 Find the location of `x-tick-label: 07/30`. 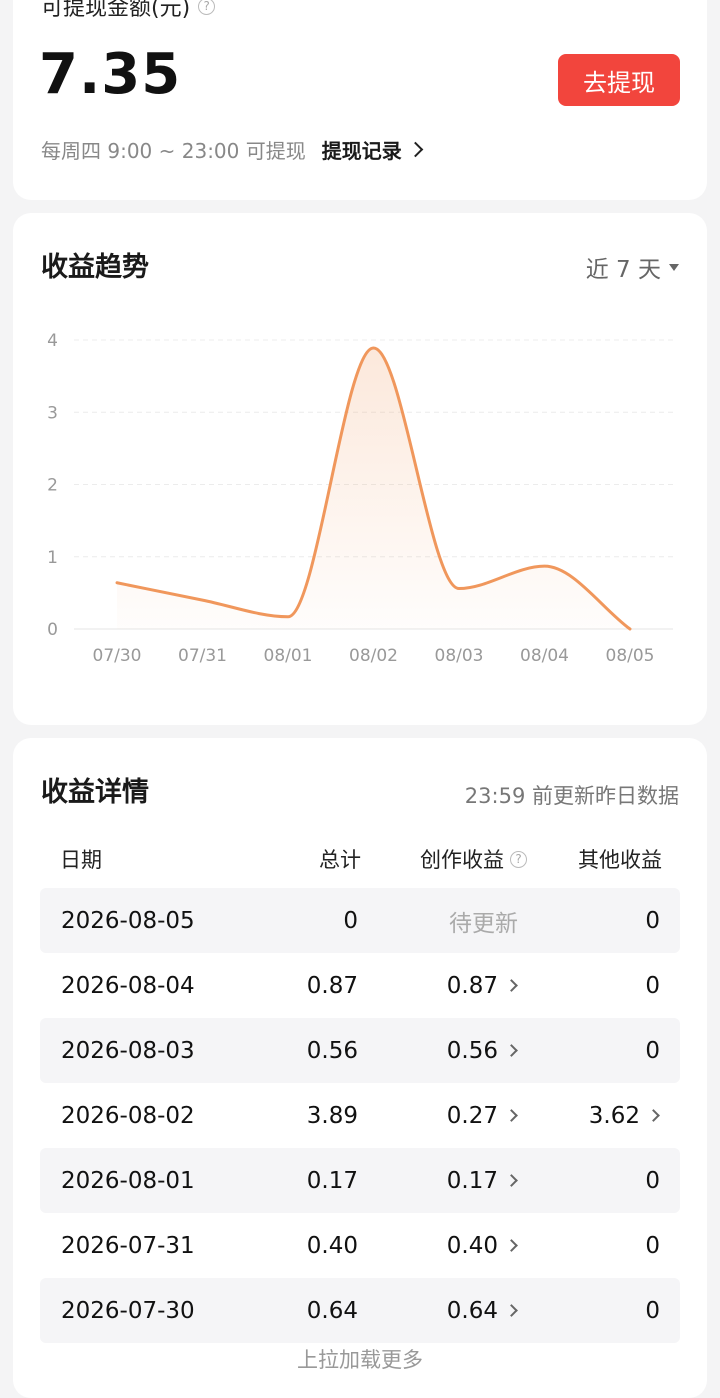

x-tick-label: 07/30 is located at coordinates (117, 656).